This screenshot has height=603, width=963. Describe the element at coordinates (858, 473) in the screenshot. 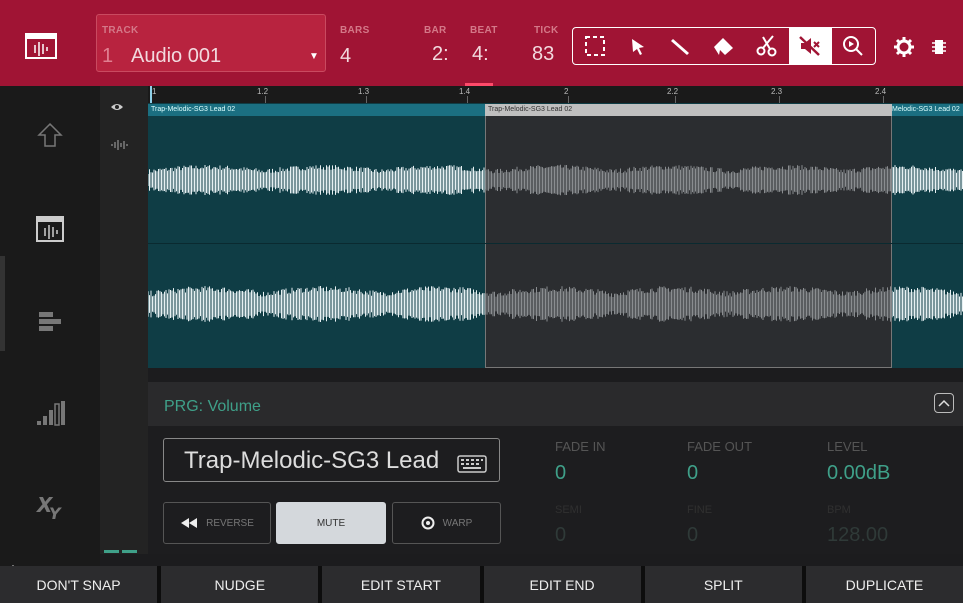

I see `level-value: 0.00dB` at that location.